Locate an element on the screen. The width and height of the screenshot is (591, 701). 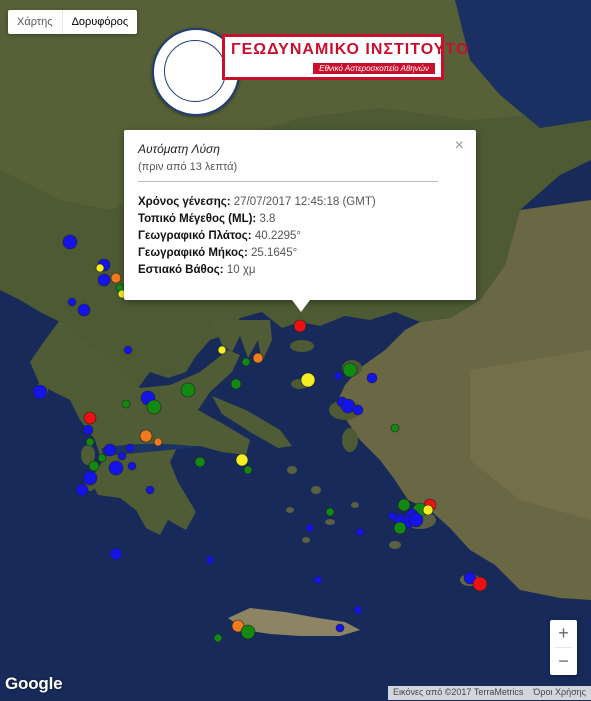
logo-subtitle: Εθνικό Αστεροσκοπείο Αθηνών is located at coordinates (374, 68).